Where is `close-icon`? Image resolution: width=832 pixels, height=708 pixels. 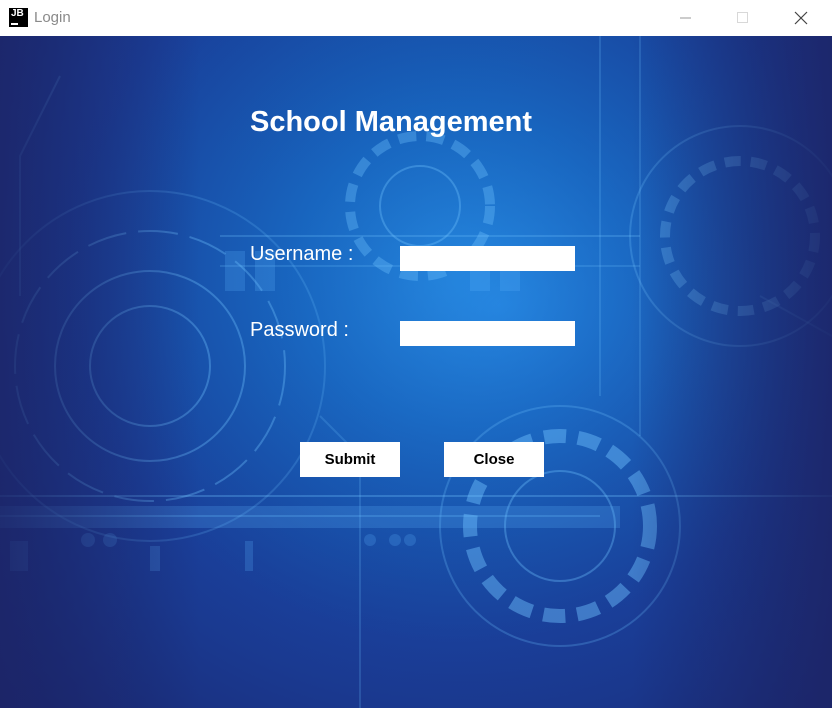
close-icon is located at coordinates (801, 18).